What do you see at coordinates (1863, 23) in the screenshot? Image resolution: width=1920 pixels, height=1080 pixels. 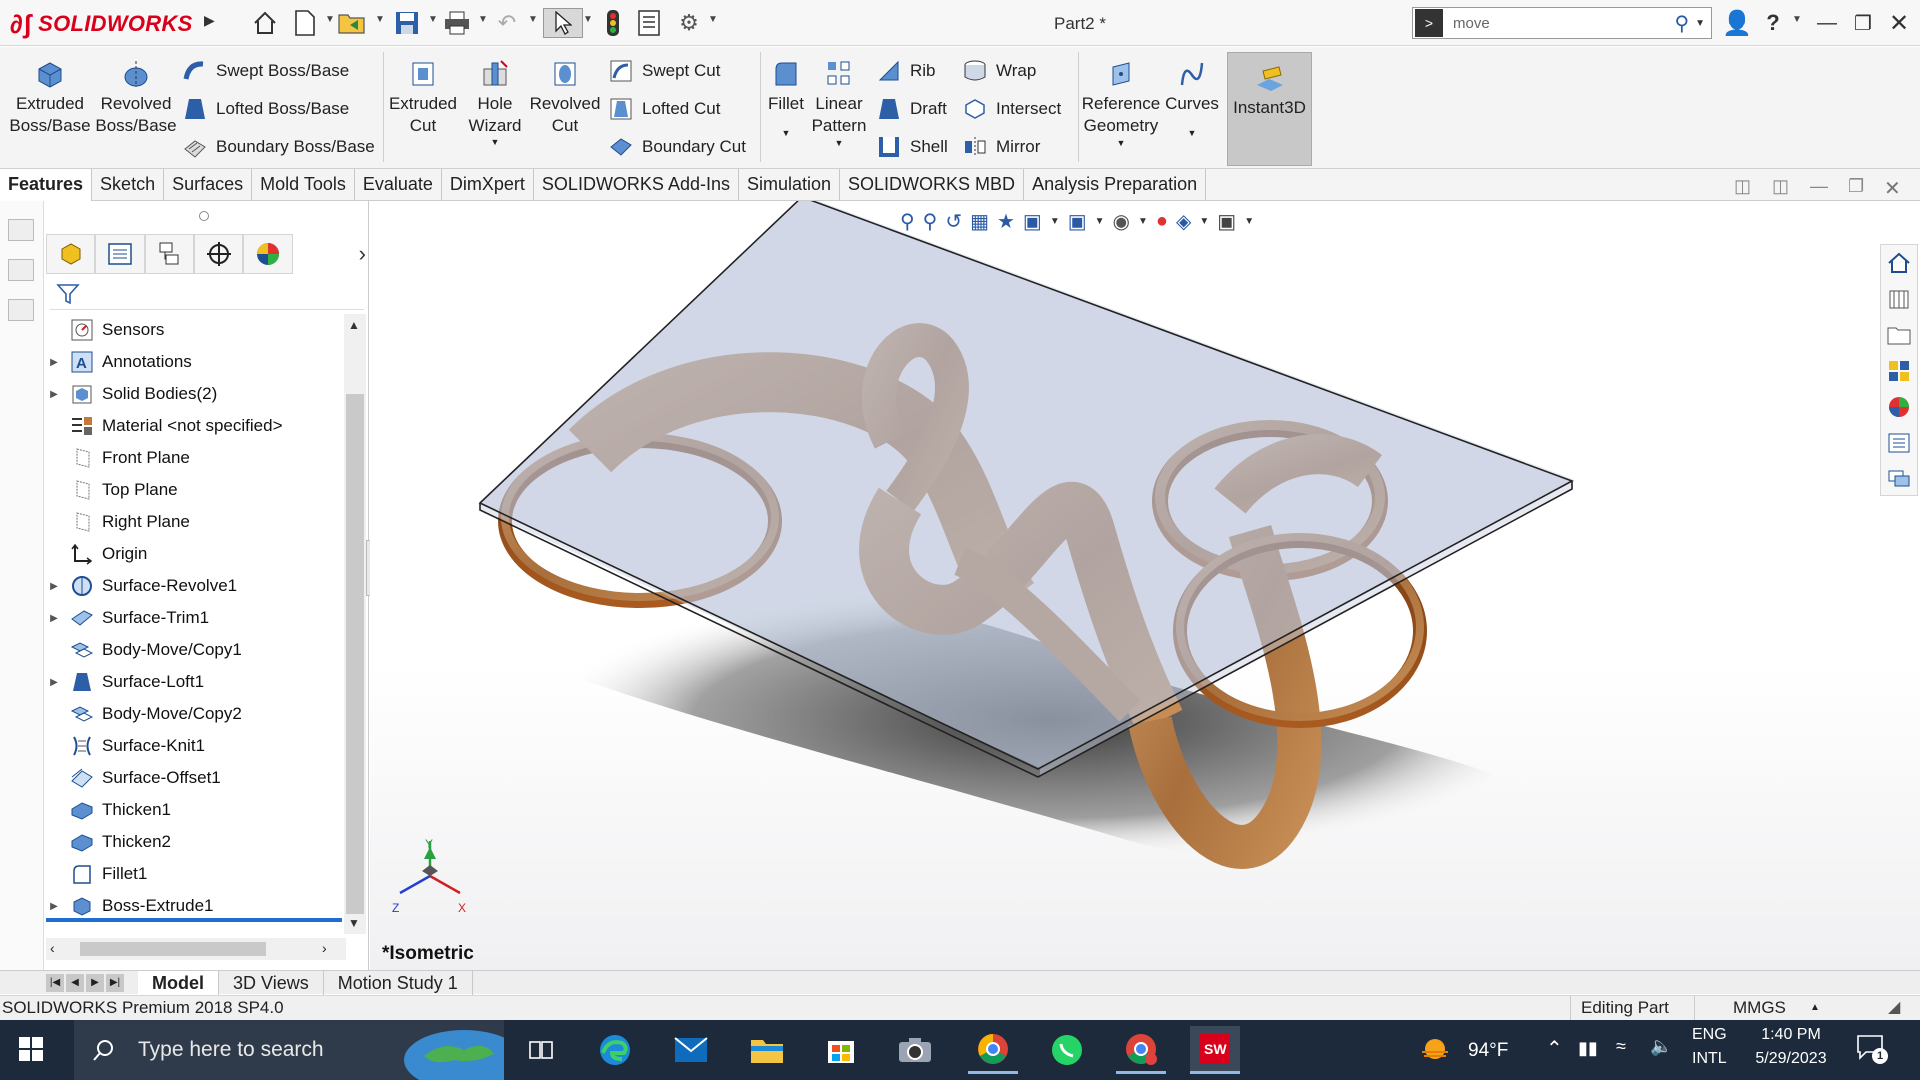 I see `restore-icon: ❐` at bounding box center [1863, 23].